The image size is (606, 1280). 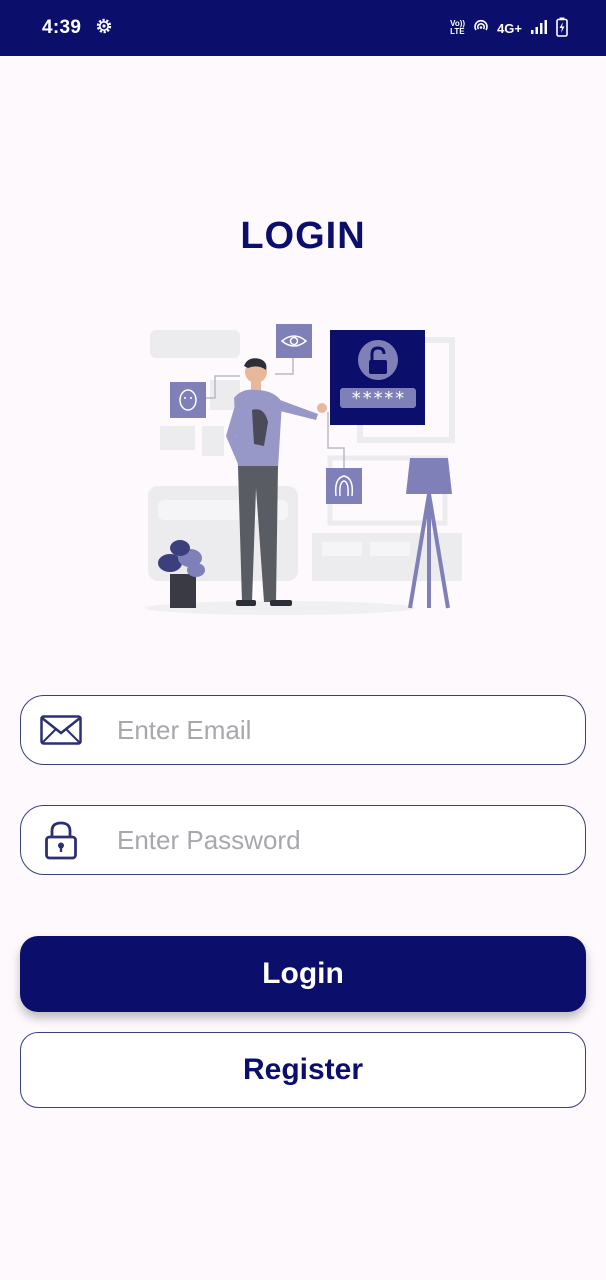 I want to click on email-input, so click(x=332, y=730).